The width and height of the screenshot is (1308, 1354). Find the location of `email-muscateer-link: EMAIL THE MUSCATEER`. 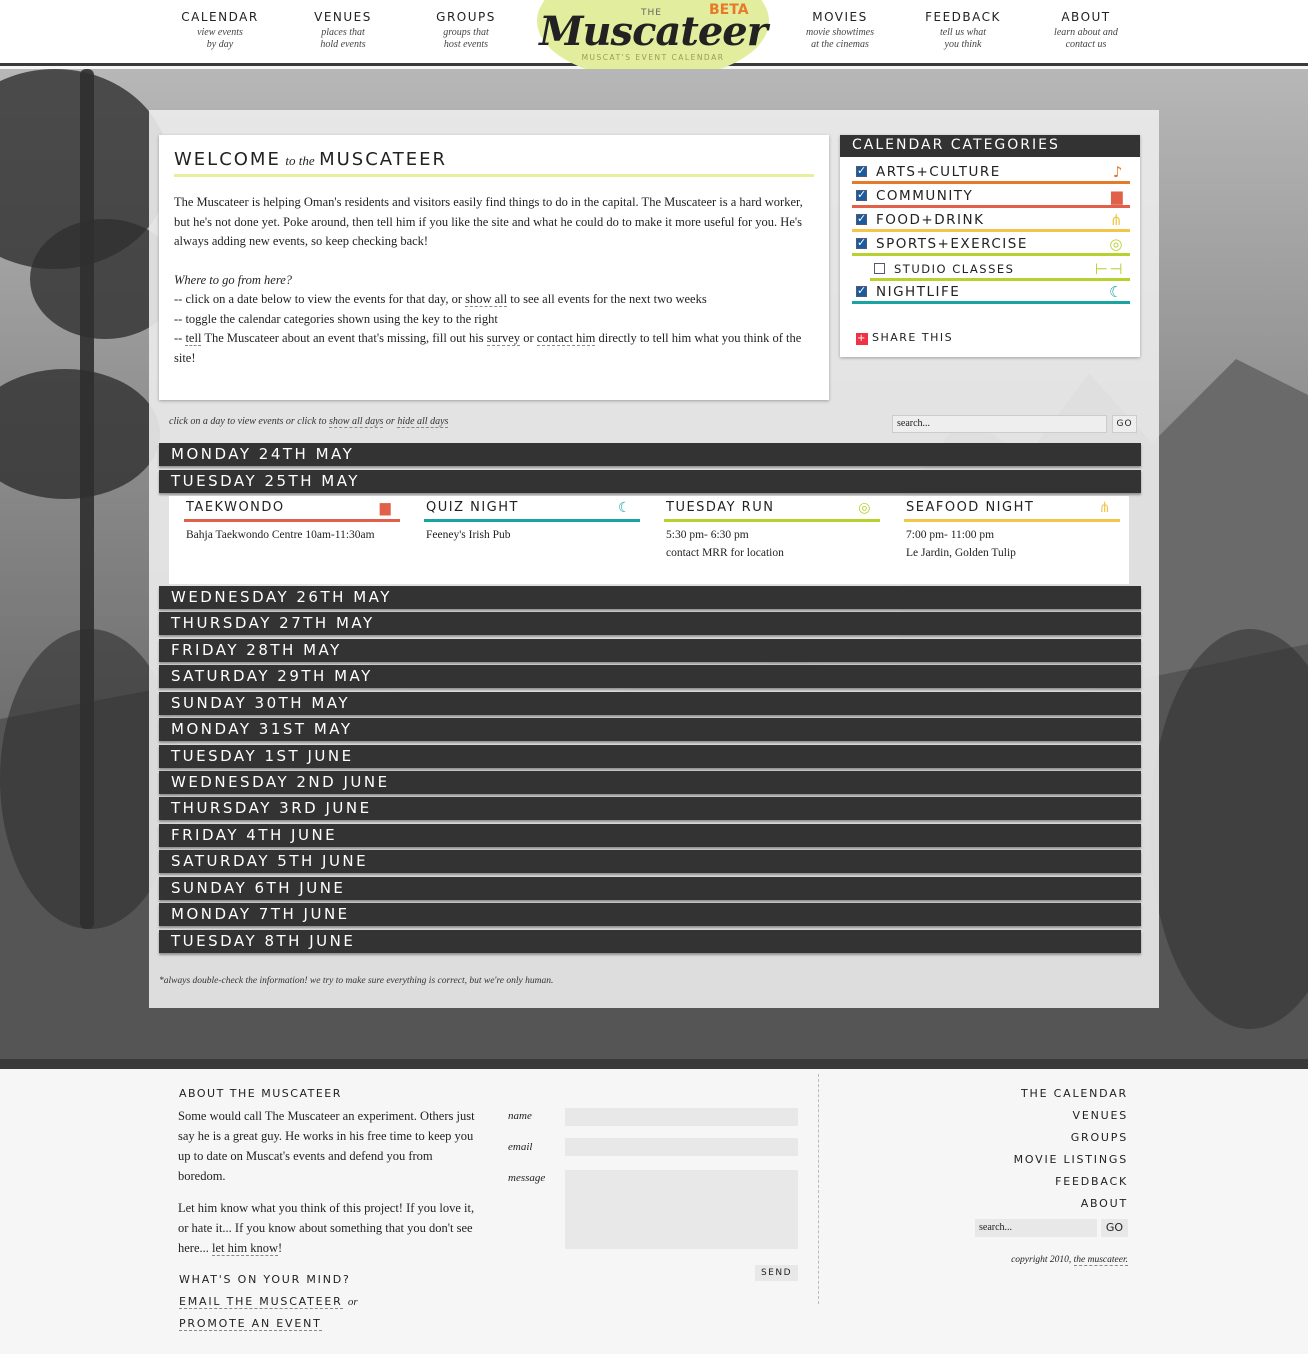

email-muscateer-link: EMAIL THE MUSCATEER is located at coordinates (261, 1302).